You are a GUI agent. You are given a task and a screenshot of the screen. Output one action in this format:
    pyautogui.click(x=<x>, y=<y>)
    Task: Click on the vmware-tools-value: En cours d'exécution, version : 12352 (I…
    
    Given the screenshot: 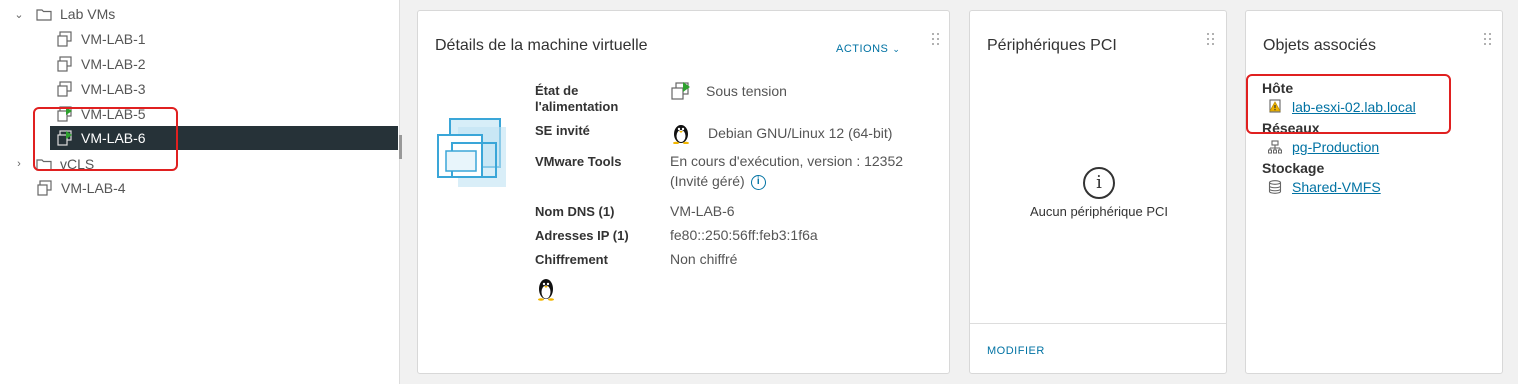 What is the action you would take?
    pyautogui.click(x=786, y=171)
    